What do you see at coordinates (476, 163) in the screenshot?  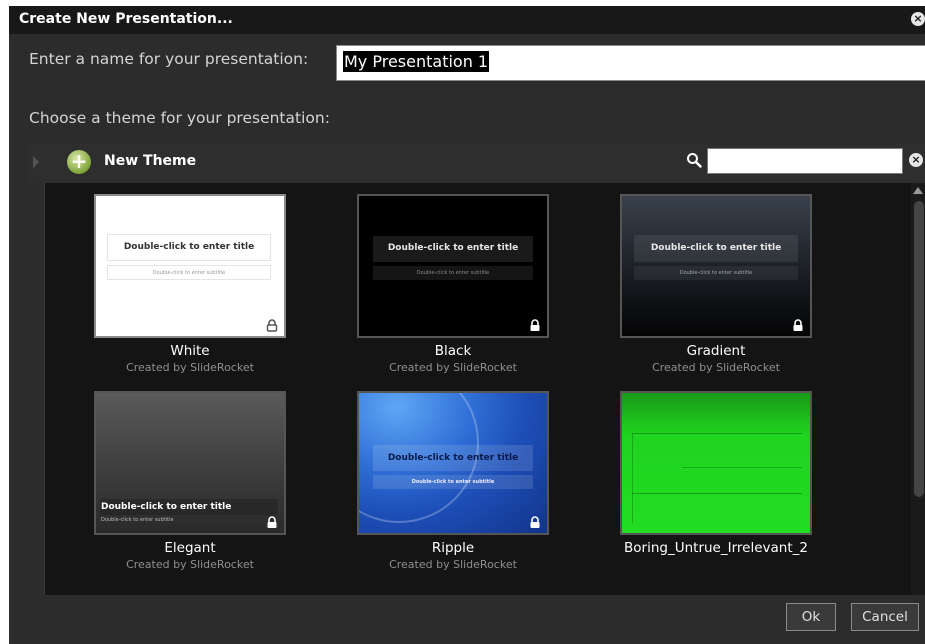 I see `theme-toolbar: + New Theme ×` at bounding box center [476, 163].